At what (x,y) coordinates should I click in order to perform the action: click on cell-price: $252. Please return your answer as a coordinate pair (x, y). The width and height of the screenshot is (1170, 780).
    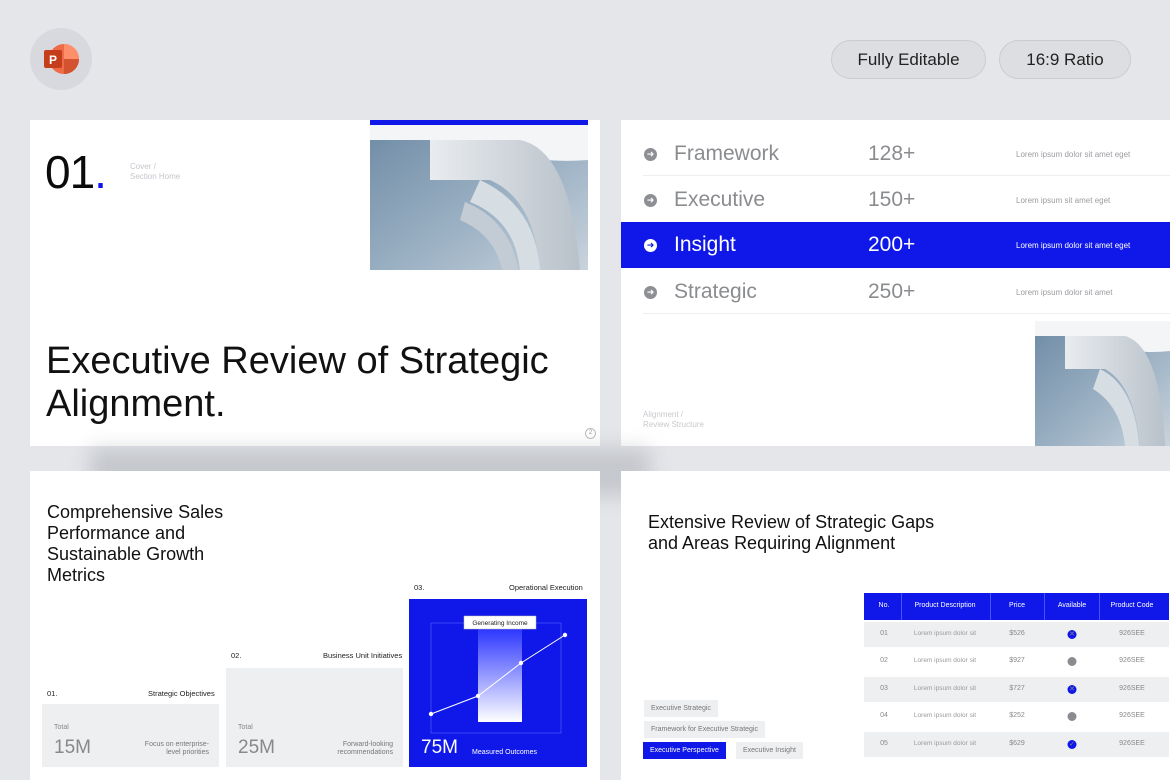
    Looking at the image, I should click on (1017, 715).